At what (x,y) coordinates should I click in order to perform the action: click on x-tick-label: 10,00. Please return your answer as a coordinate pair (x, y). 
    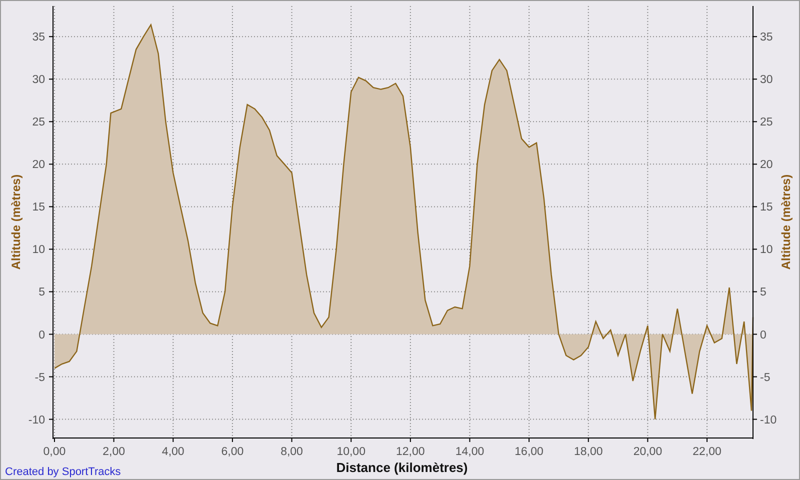
    Looking at the image, I should click on (351, 452).